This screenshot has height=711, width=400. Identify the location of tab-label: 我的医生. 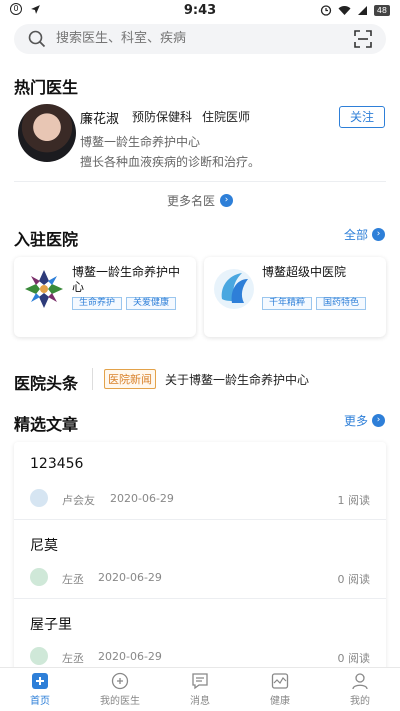
(120, 701).